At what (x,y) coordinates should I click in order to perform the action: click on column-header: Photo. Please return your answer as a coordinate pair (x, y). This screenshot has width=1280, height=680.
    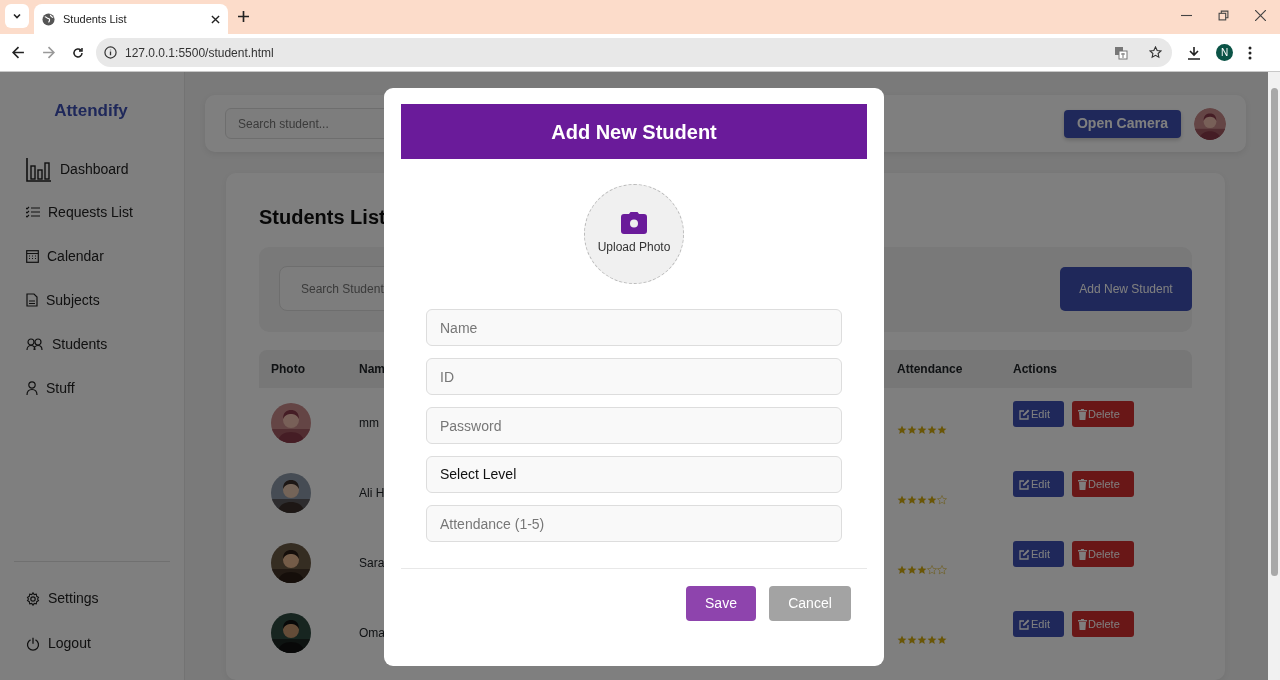
    Looking at the image, I should click on (288, 369).